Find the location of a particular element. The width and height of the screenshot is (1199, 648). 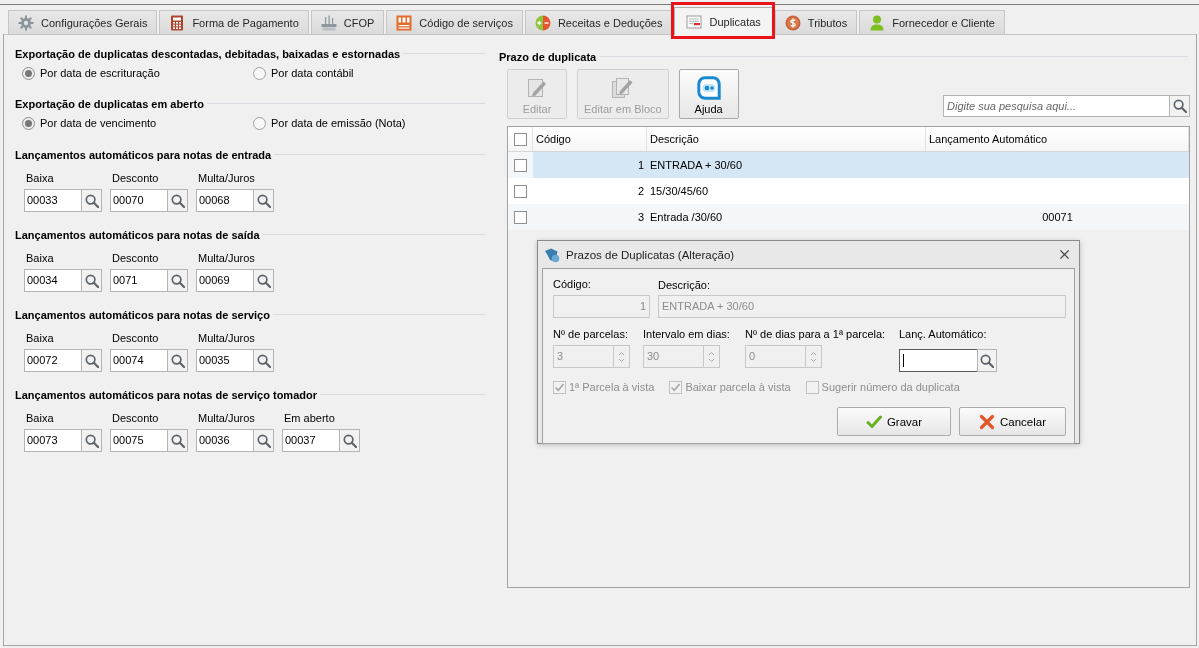

table-cell: 00071 is located at coordinates (1057, 217).